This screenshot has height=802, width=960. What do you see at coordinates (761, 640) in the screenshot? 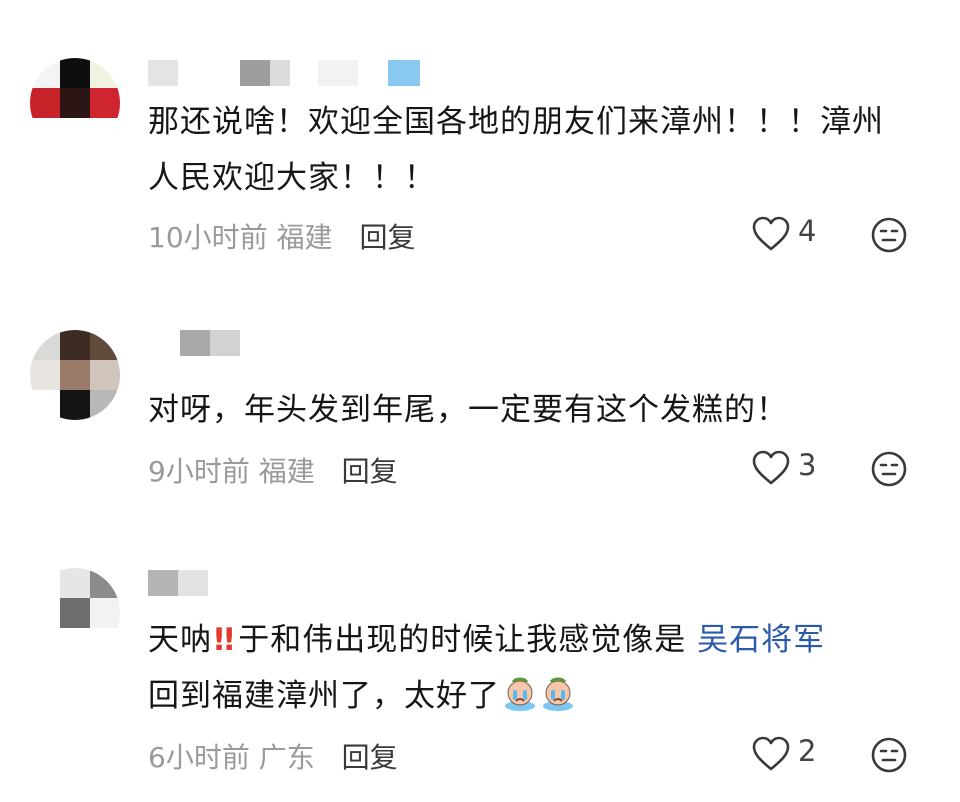
I see `mention-link: 吴石将军` at bounding box center [761, 640].